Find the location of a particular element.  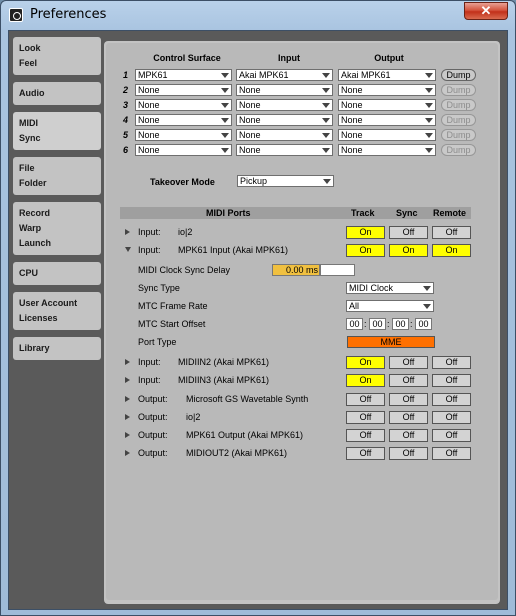

remote-toggle: On is located at coordinates (451, 250).